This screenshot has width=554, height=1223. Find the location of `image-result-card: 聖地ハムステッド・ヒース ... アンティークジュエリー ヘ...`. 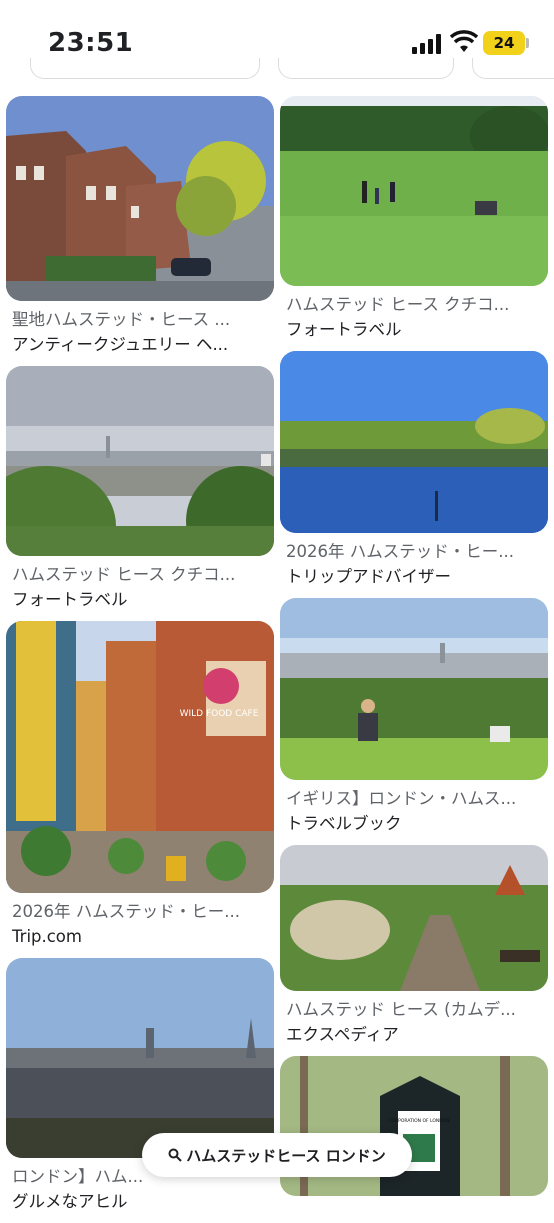

image-result-card: 聖地ハムステッド・ヒース ... アンティークジュエリー ヘ... is located at coordinates (141, 226).